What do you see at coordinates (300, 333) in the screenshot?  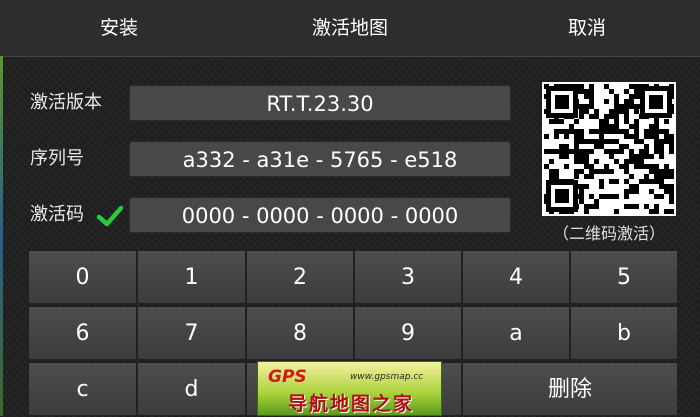 I see `key-8: 8` at bounding box center [300, 333].